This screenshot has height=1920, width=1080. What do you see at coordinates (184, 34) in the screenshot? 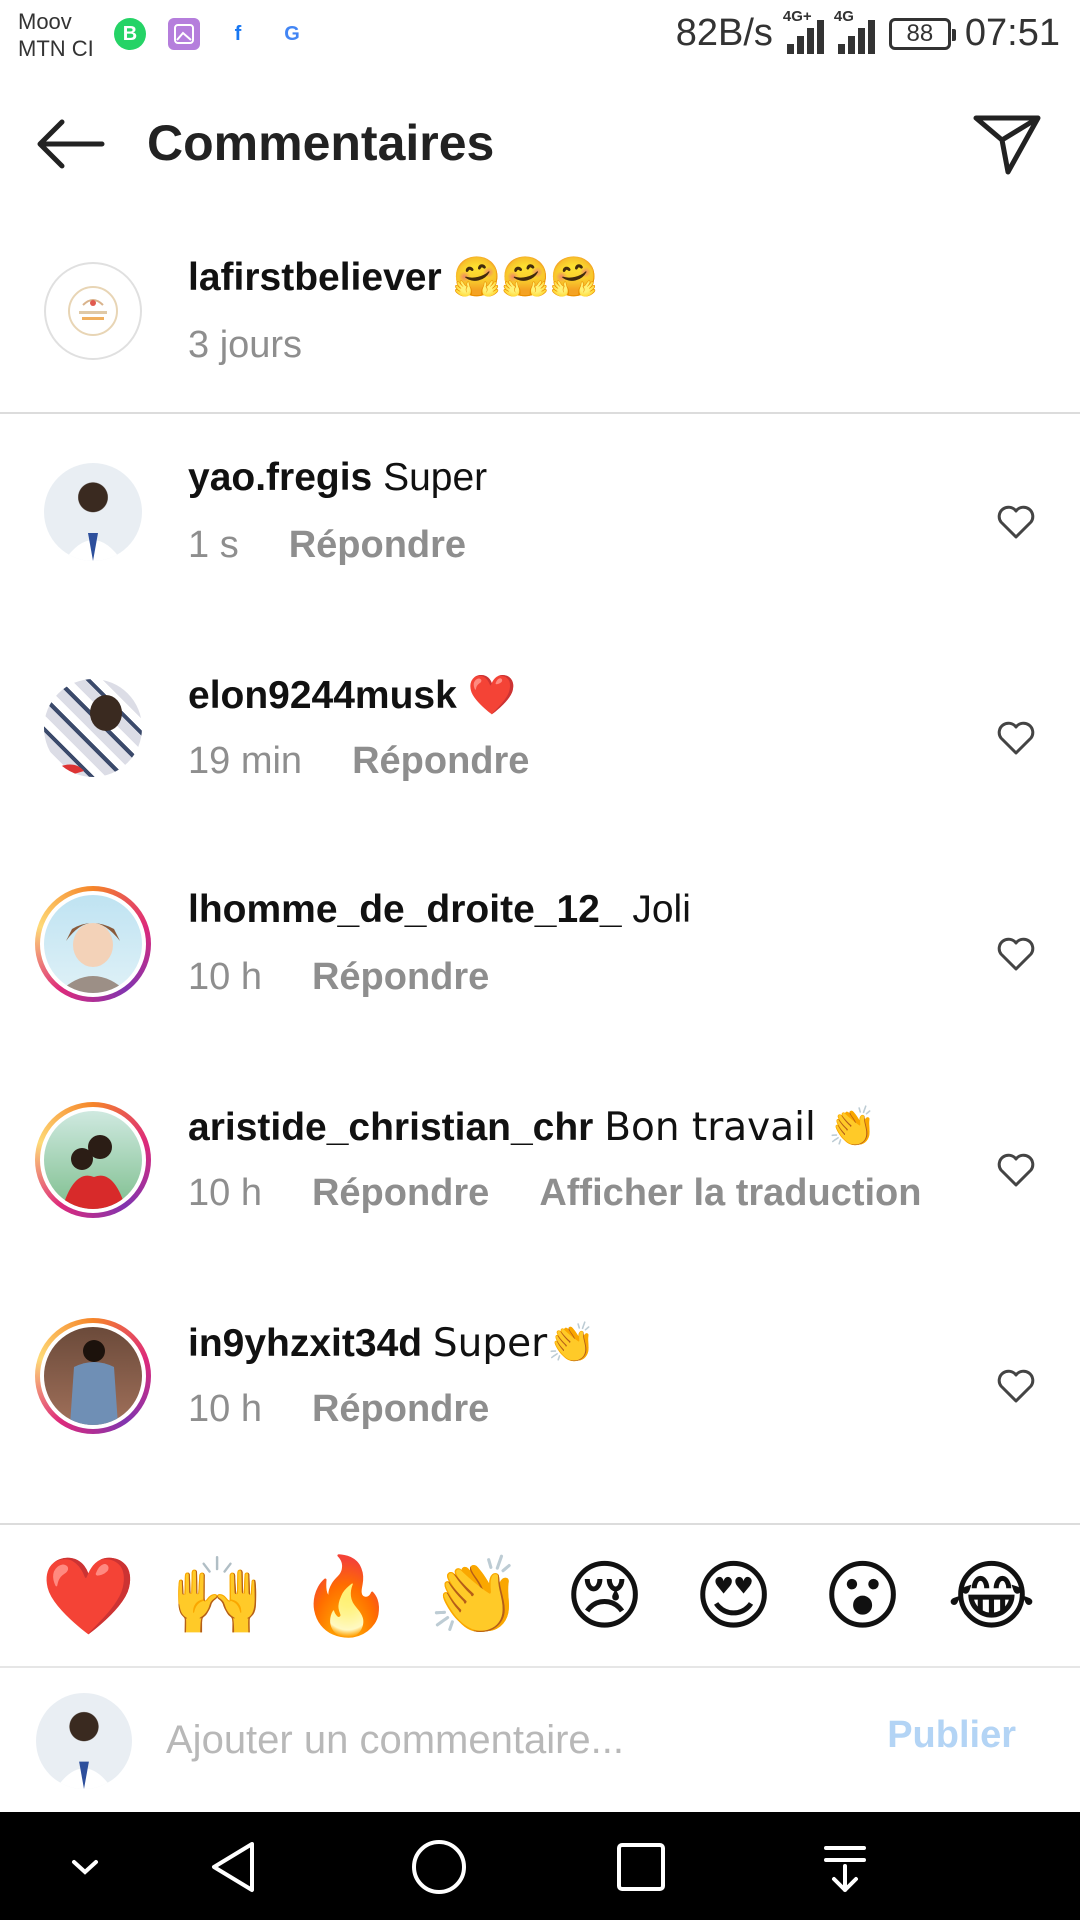
I see `gallery-icon` at bounding box center [184, 34].